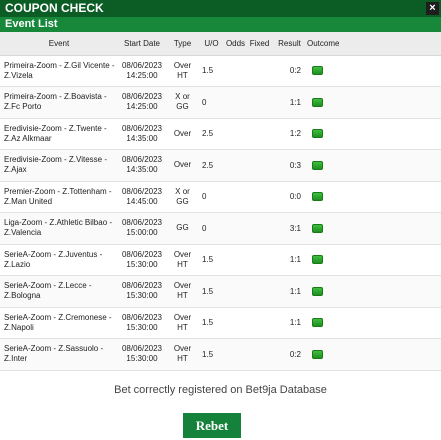 This screenshot has width=441, height=440. What do you see at coordinates (212, 425) in the screenshot?
I see `rebet-button: Rebet` at bounding box center [212, 425].